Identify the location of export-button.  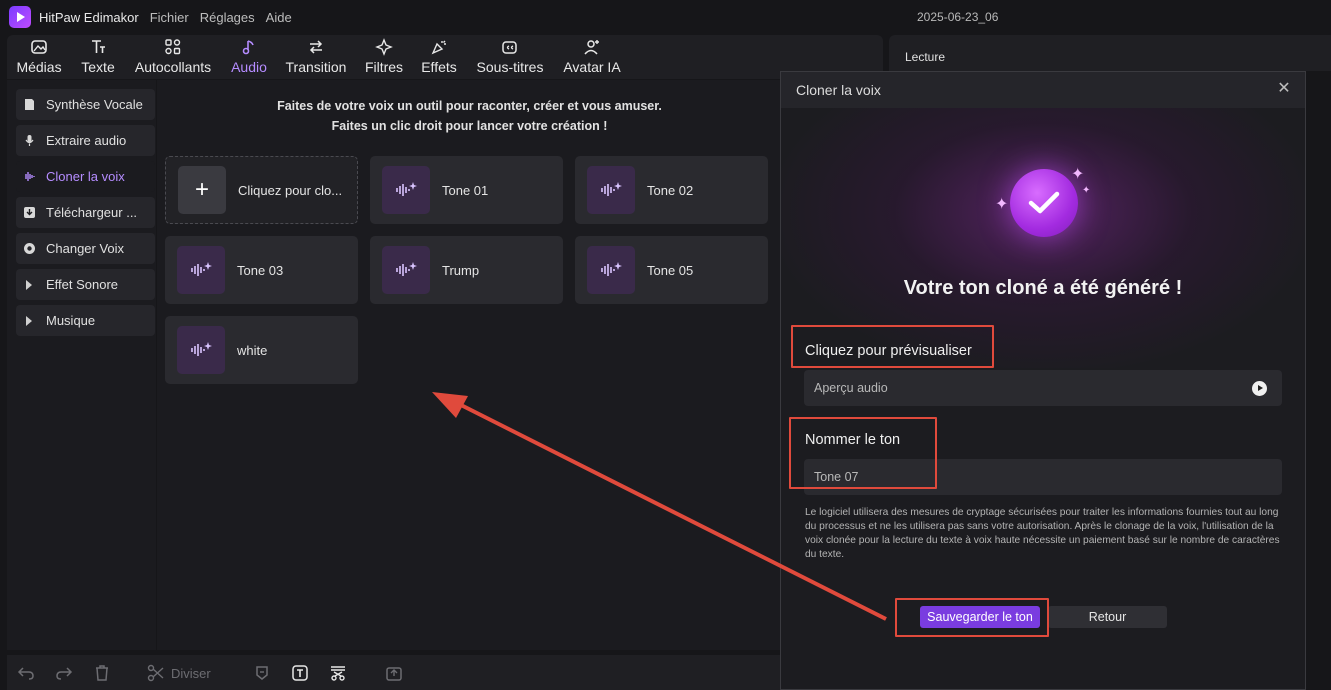
(394, 673).